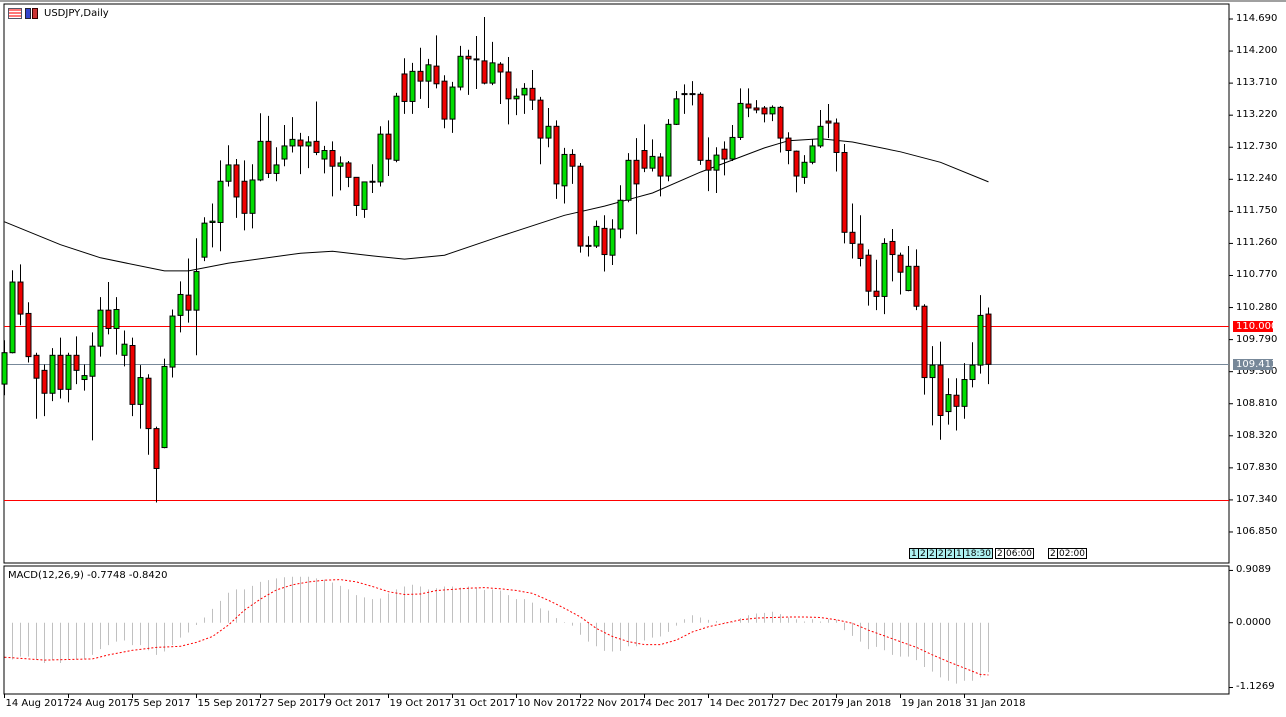  Describe the element at coordinates (1257, 147) in the screenshot. I see `price-tick-label: 112.730` at that location.